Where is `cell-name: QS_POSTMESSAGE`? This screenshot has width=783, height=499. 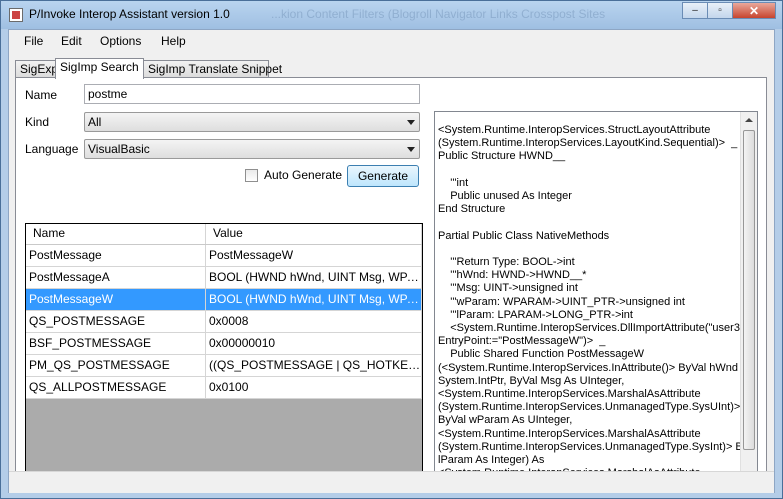 cell-name: QS_POSTMESSAGE is located at coordinates (116, 321).